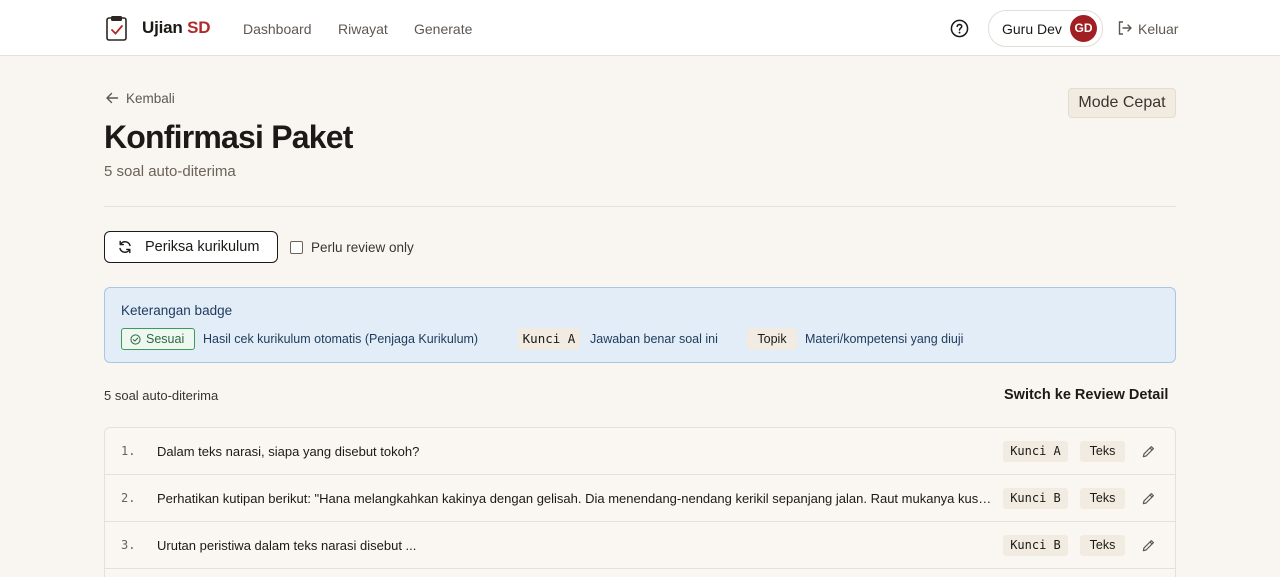 The height and width of the screenshot is (577, 1280). What do you see at coordinates (1122, 103) in the screenshot?
I see `mode-cepat-button: Mode Cepat` at bounding box center [1122, 103].